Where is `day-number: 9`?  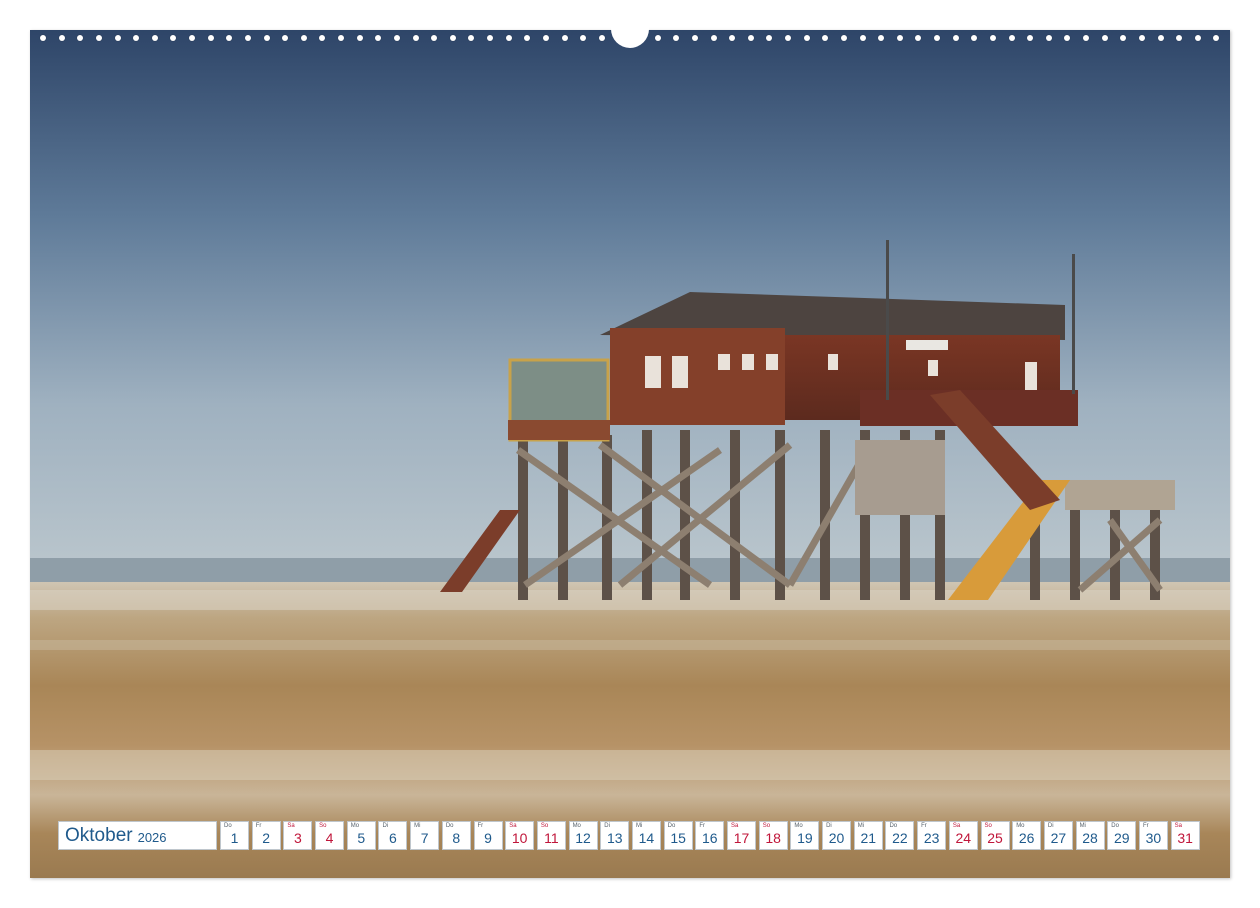 day-number: 9 is located at coordinates (488, 838).